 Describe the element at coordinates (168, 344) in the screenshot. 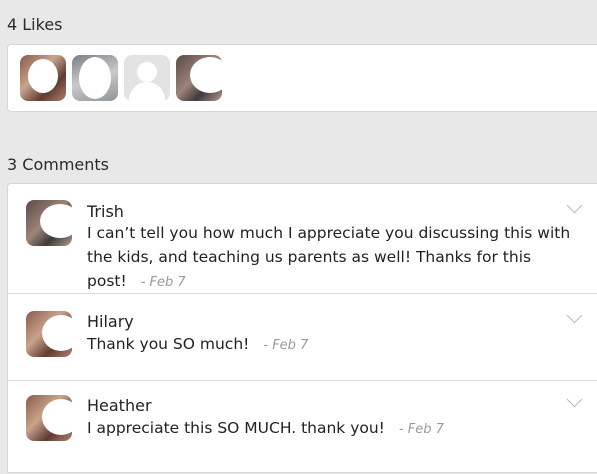

I see `comment-body: Thank you SO much!` at that location.